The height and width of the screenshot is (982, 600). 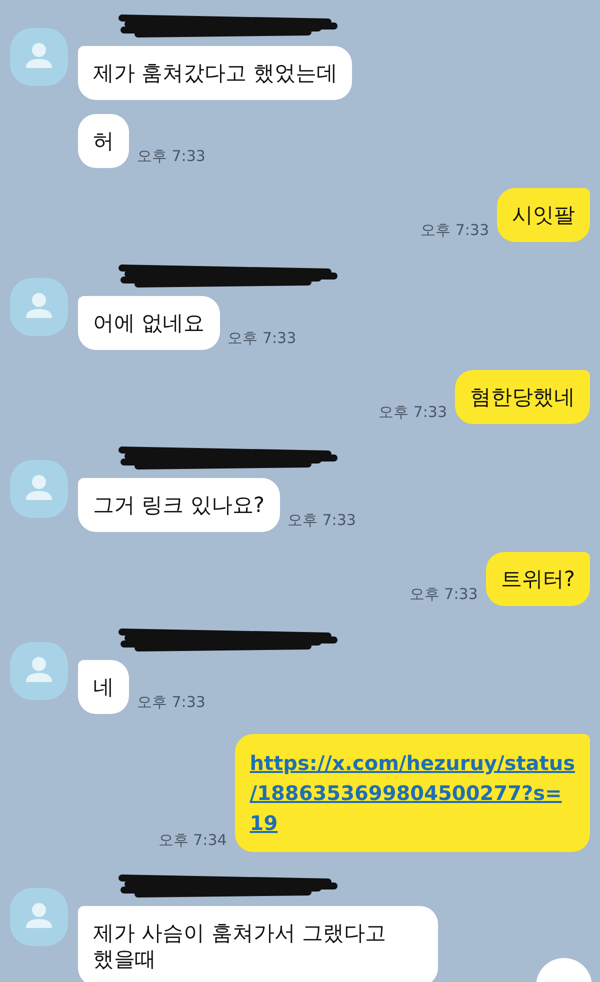 What do you see at coordinates (103, 141) in the screenshot?
I see `message-bubble: 허` at bounding box center [103, 141].